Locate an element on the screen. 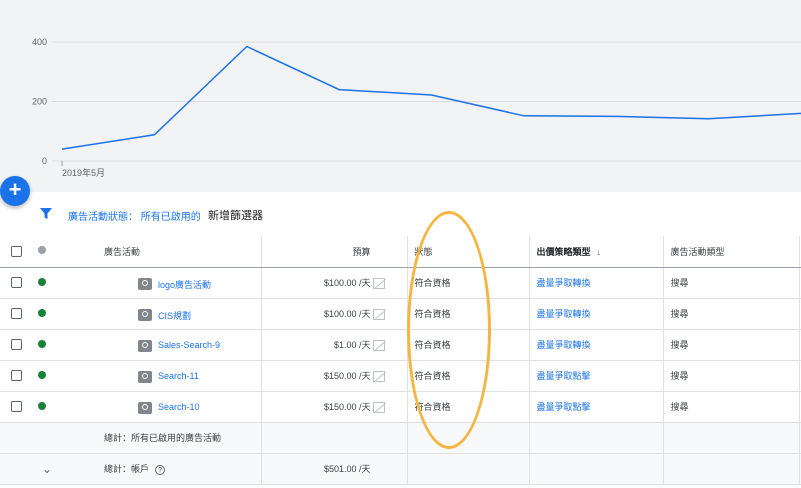 The height and width of the screenshot is (488, 801). campaign-name-link: Search-10 is located at coordinates (179, 407).